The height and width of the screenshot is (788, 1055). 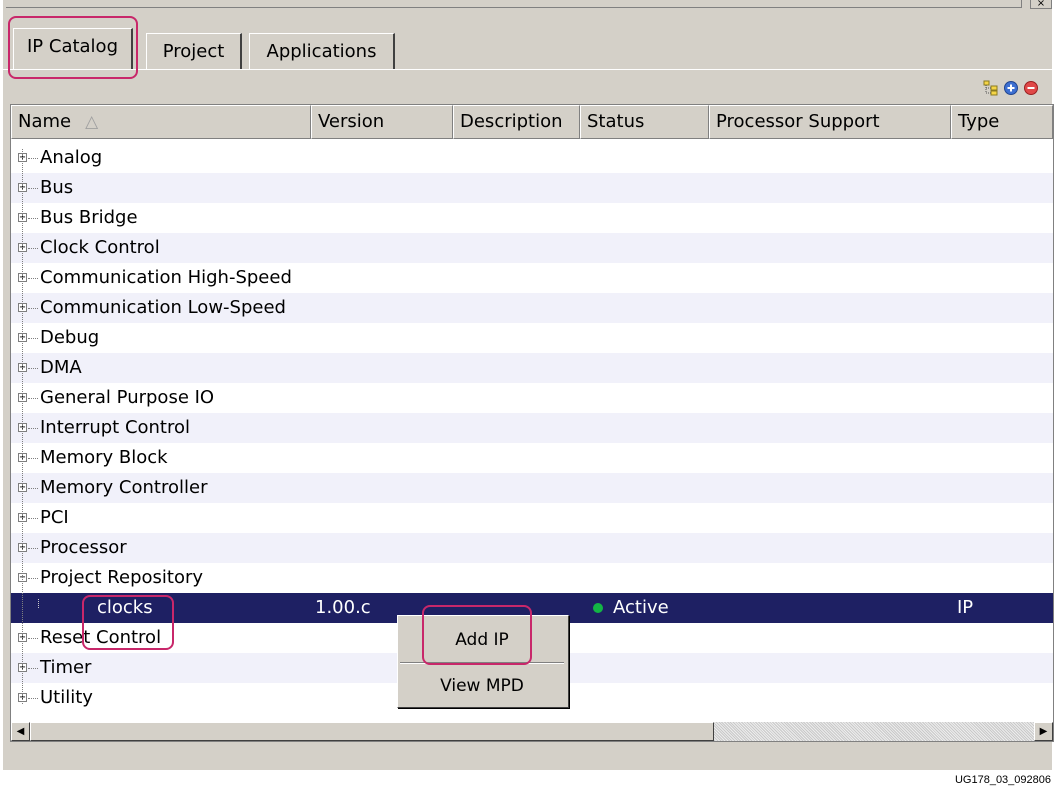 I want to click on tab-applications: Applications, so click(x=322, y=51).